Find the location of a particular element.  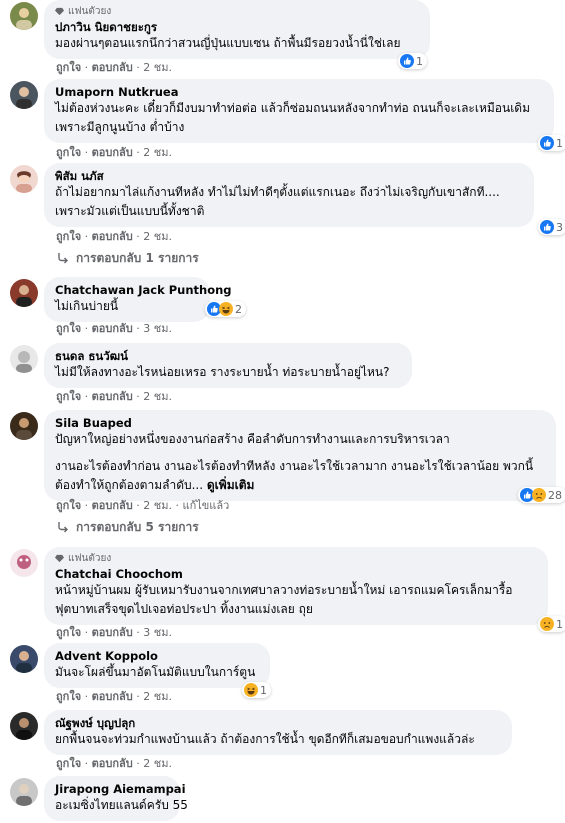

comment-text: มันจะโผล่ขึ้นมาอัตโนมัติแบบในการ์ตูน is located at coordinates (155, 672).